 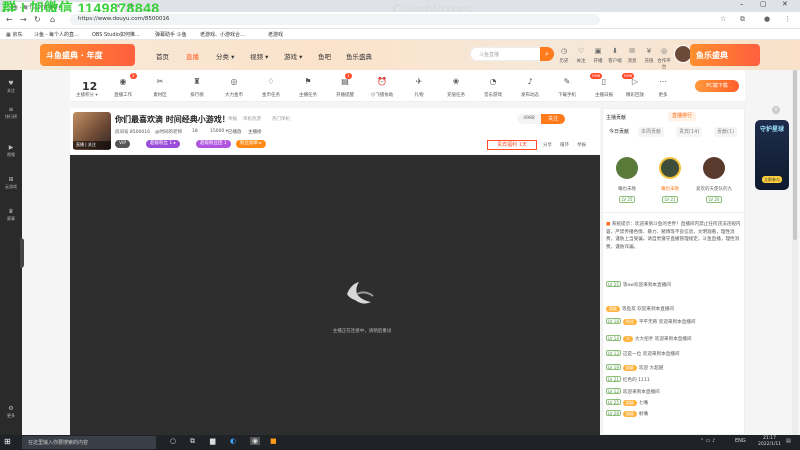 What do you see at coordinates (689, 132) in the screenshot?
I see `tab-vip: 贵宾(14)` at bounding box center [689, 132].